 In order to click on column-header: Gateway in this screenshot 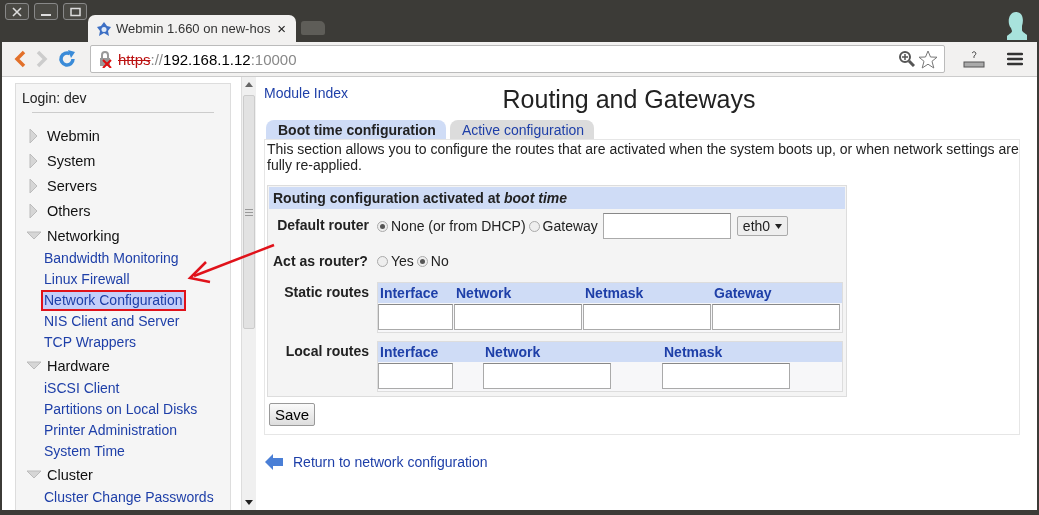, I will do `click(743, 293)`.